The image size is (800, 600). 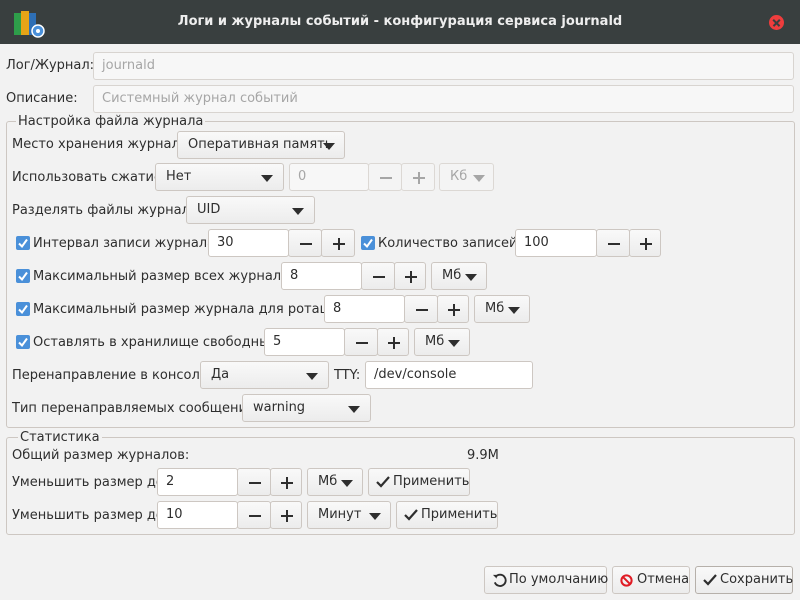 I want to click on compress-increase-button, so click(x=418, y=177).